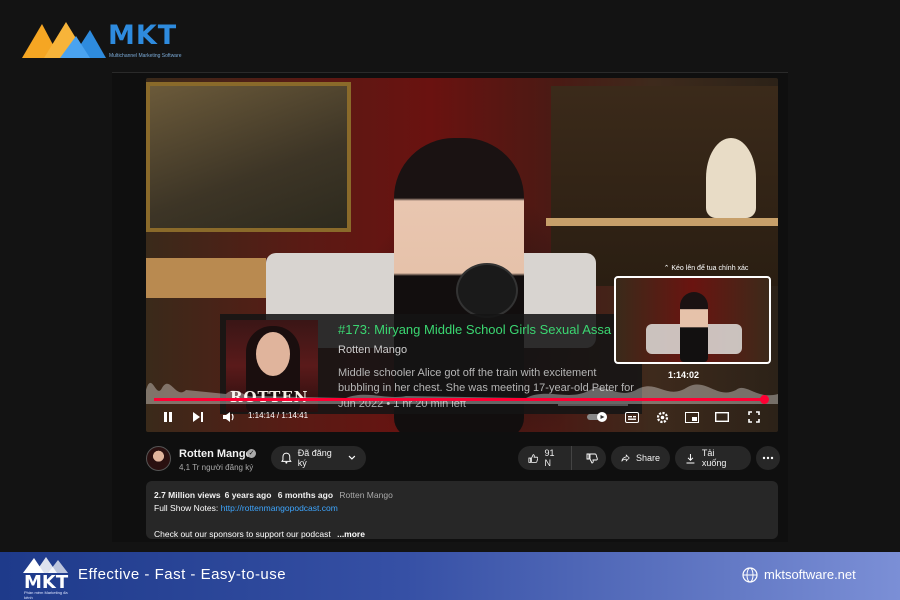  I want to click on share-button: Share, so click(640, 458).